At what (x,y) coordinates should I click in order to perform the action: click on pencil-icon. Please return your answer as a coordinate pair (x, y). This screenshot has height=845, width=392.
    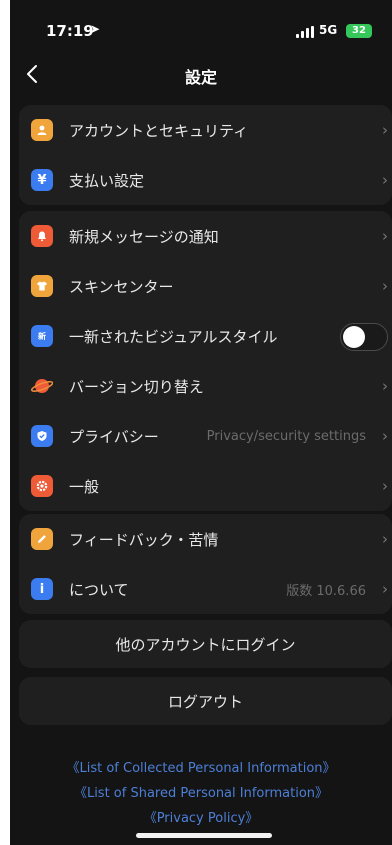
    Looking at the image, I should click on (42, 539).